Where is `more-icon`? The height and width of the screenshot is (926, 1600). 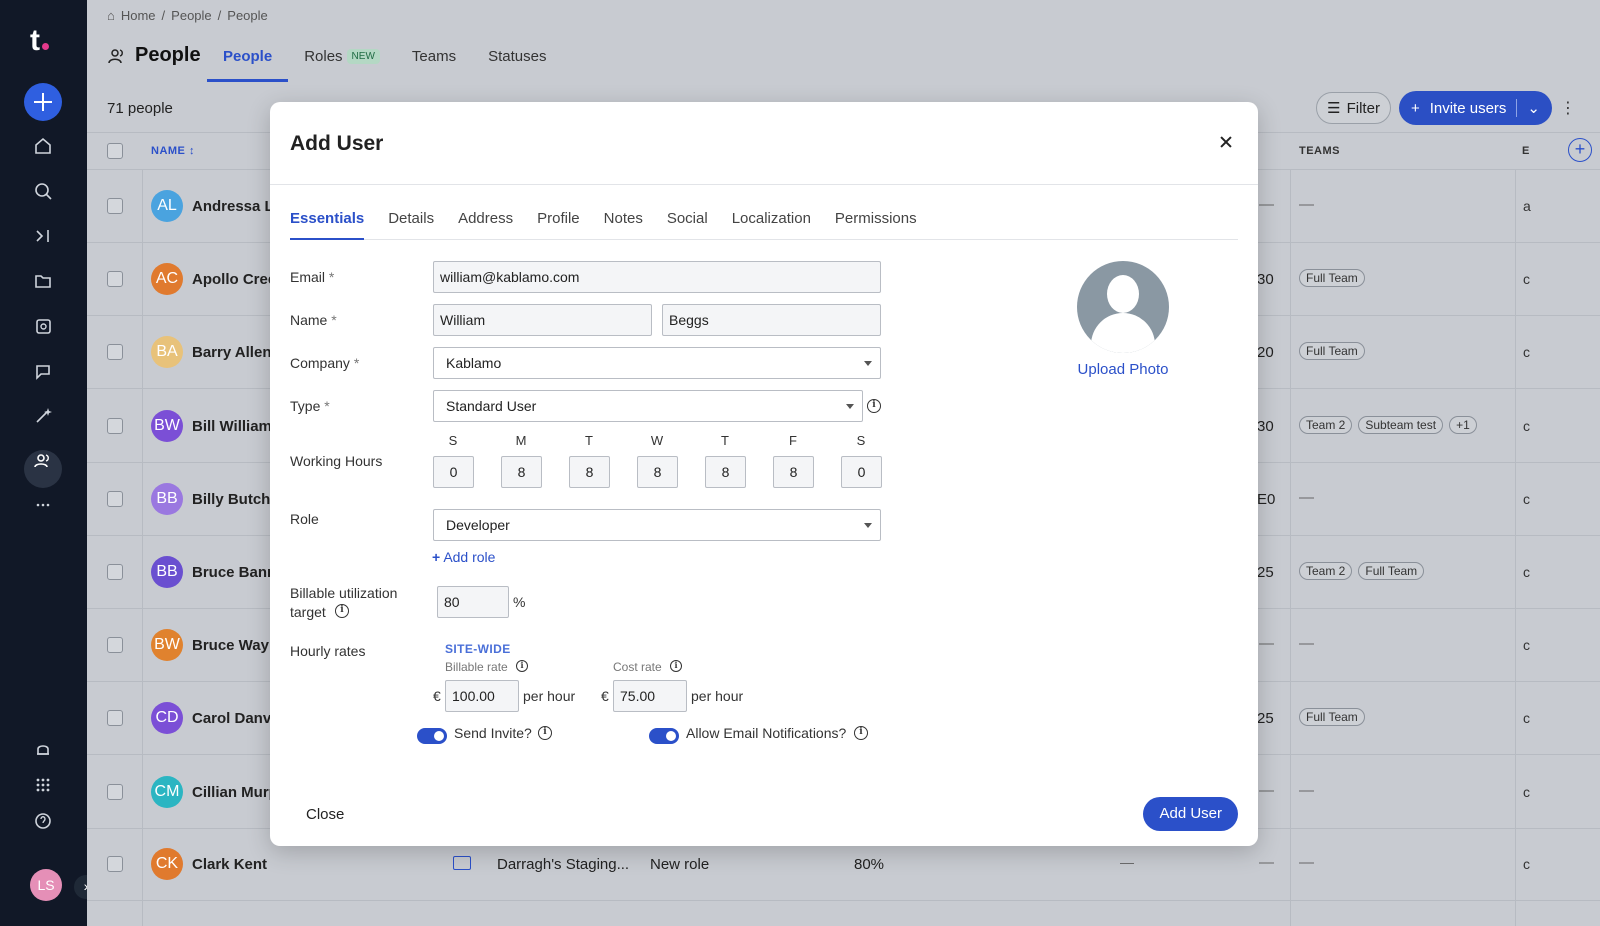 more-icon is located at coordinates (43, 505).